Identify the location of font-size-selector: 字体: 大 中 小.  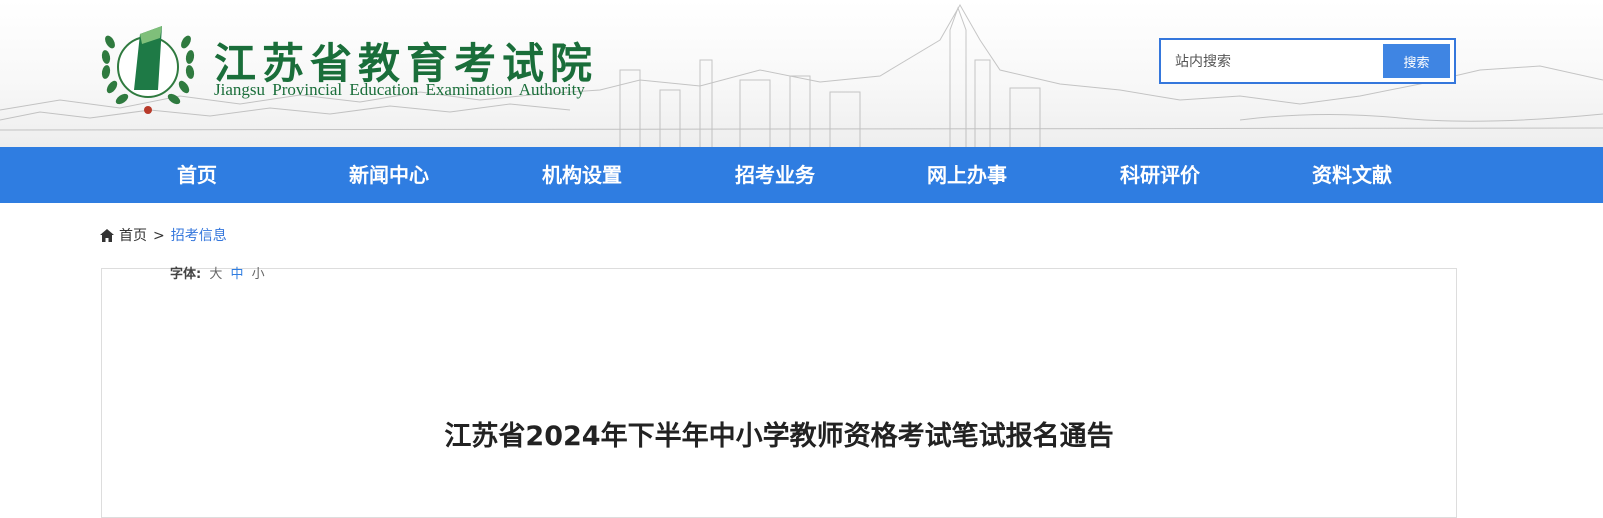
(217, 272).